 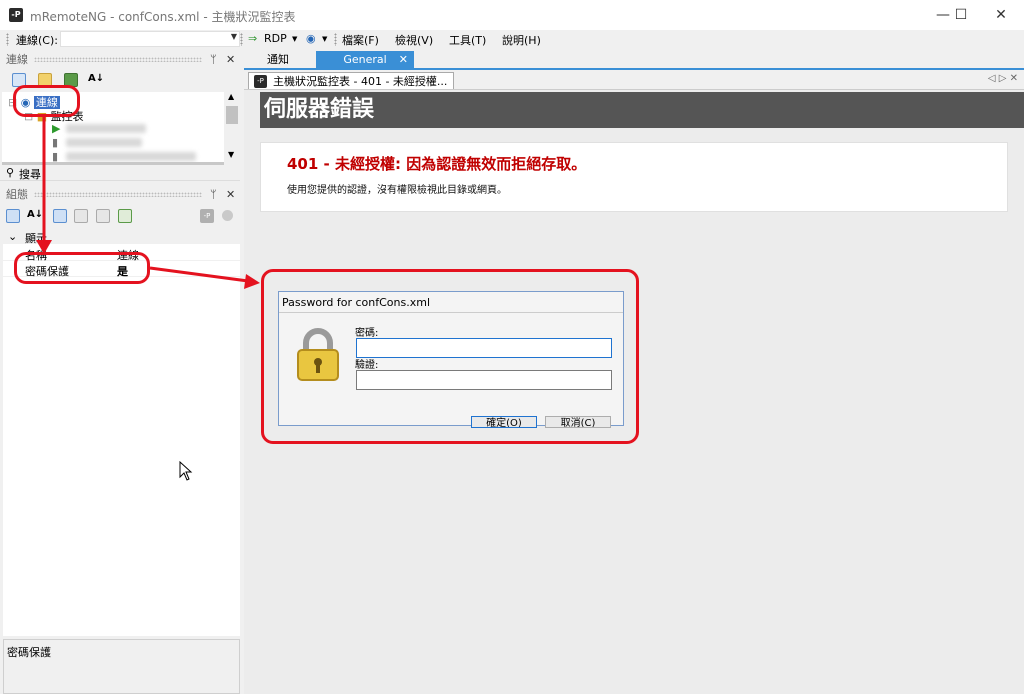 I want to click on annotation-arrows, so click(x=148, y=203).